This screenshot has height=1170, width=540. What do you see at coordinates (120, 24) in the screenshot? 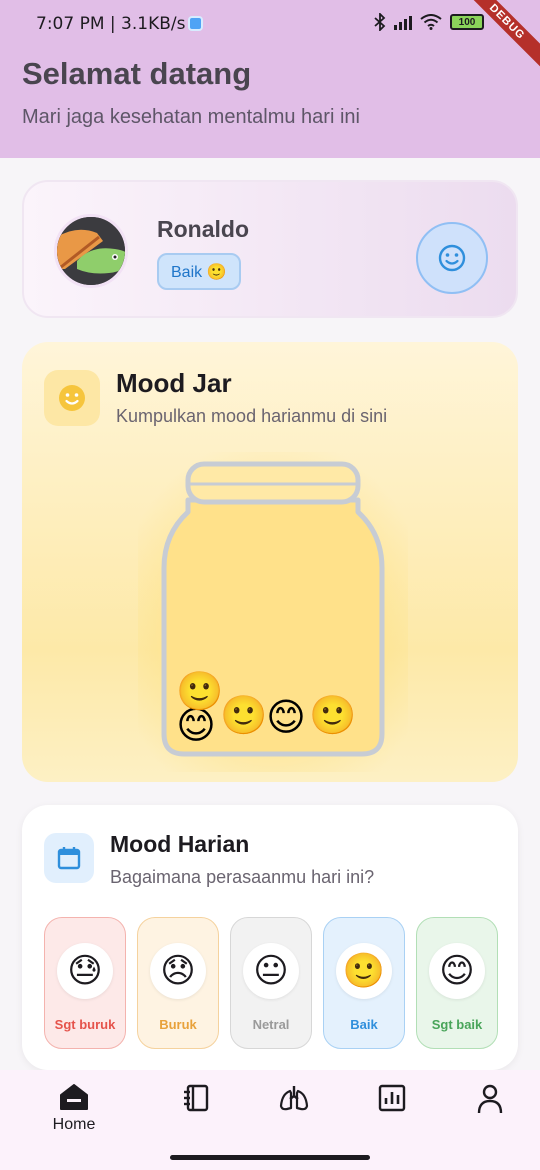
I see `status-time: 7:07 PM | 3.1KB/s` at bounding box center [120, 24].